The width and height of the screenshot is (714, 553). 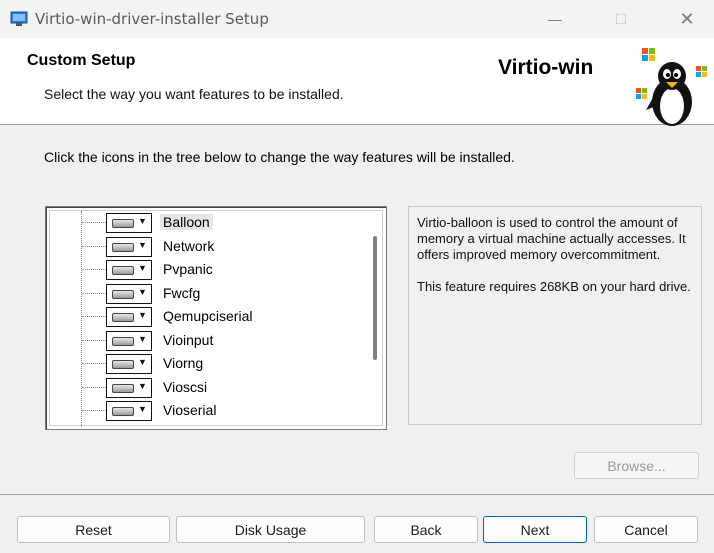 What do you see at coordinates (152, 19) in the screenshot?
I see `window-title: Virtio-win-driver-installer Setup` at bounding box center [152, 19].